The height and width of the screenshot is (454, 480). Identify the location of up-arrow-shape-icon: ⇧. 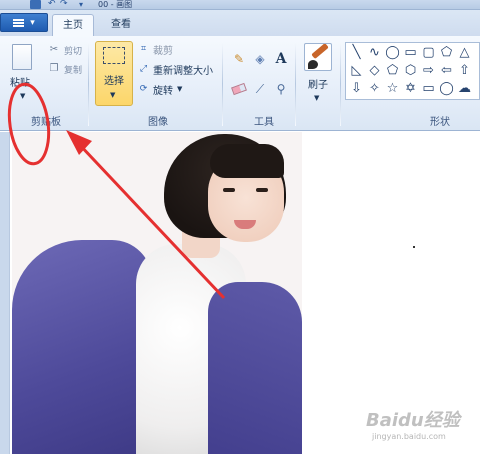
(464, 70).